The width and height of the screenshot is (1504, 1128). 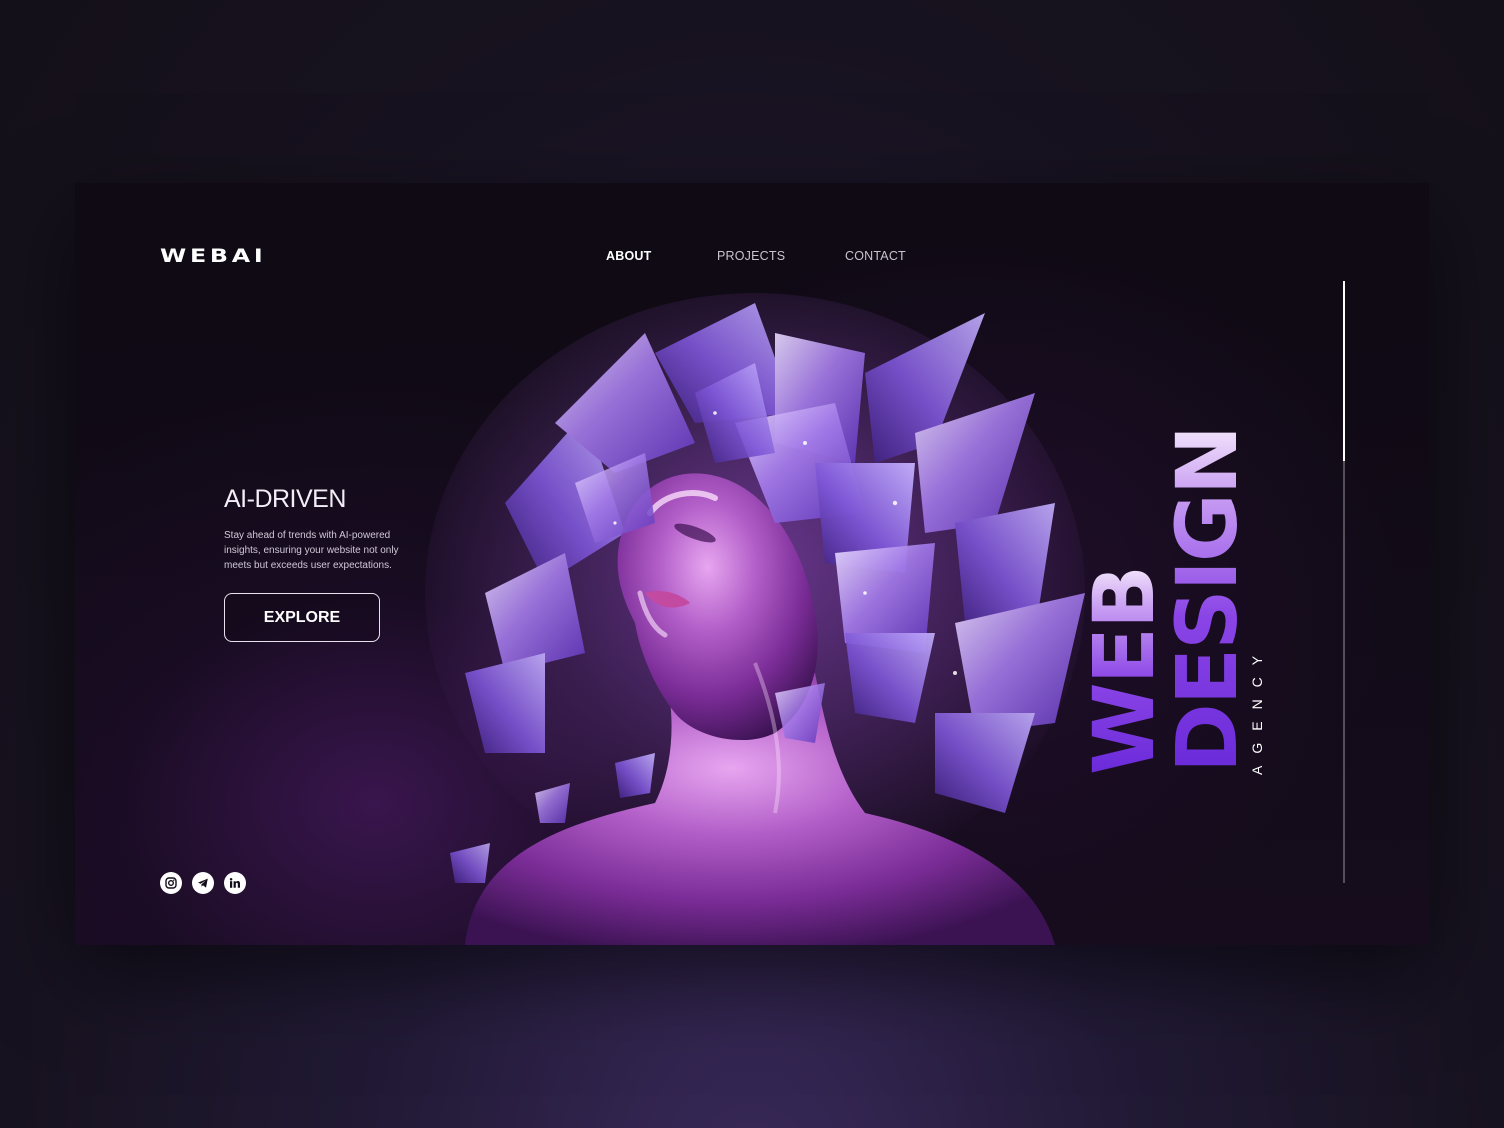 What do you see at coordinates (1344, 371) in the screenshot?
I see `scroll-indicator-thumb` at bounding box center [1344, 371].